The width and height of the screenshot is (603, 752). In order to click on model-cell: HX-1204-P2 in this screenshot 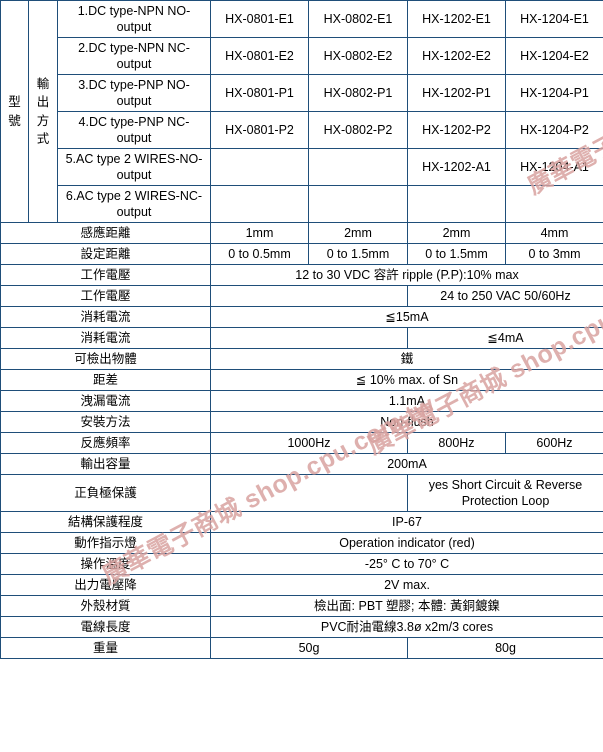, I will do `click(554, 130)`.